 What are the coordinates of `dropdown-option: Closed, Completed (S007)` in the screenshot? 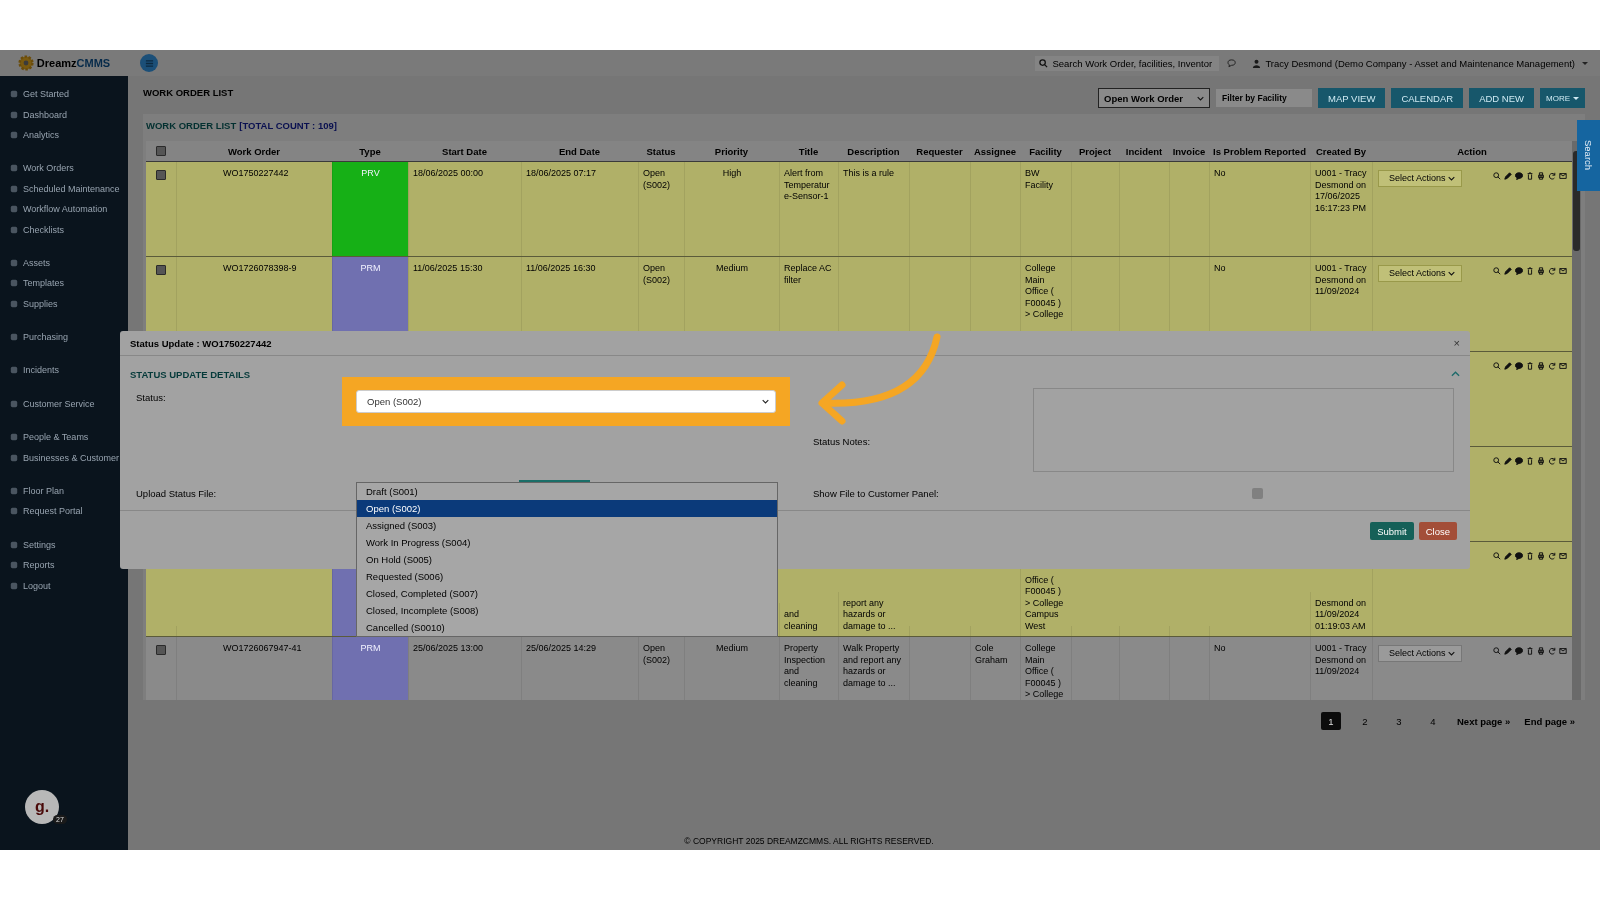 It's located at (567, 593).